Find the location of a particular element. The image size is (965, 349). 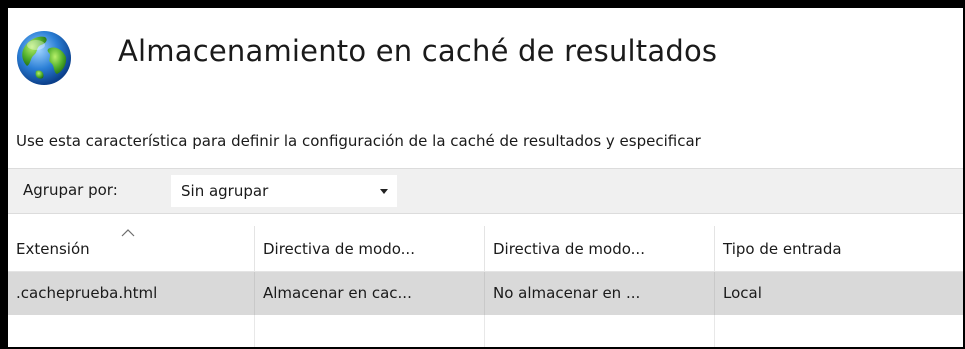

table-cell-entry-type: Local is located at coordinates (839, 293).